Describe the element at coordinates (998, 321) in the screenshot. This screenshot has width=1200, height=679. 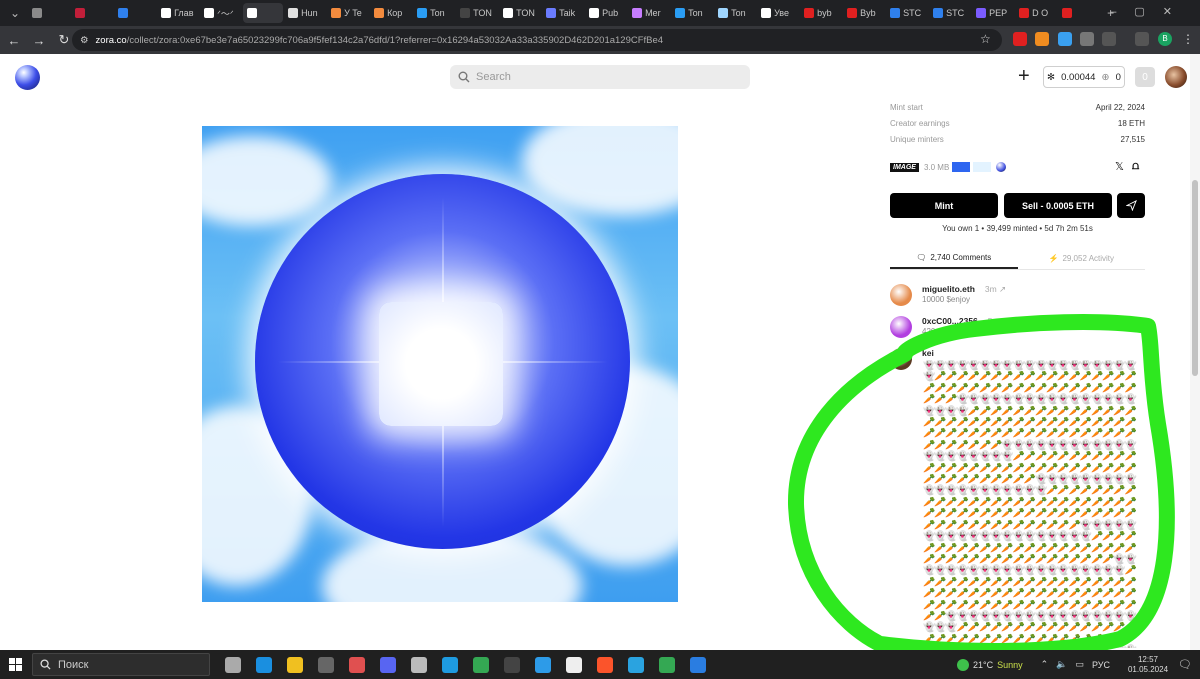
I see `comment-time: 5m ↗` at that location.